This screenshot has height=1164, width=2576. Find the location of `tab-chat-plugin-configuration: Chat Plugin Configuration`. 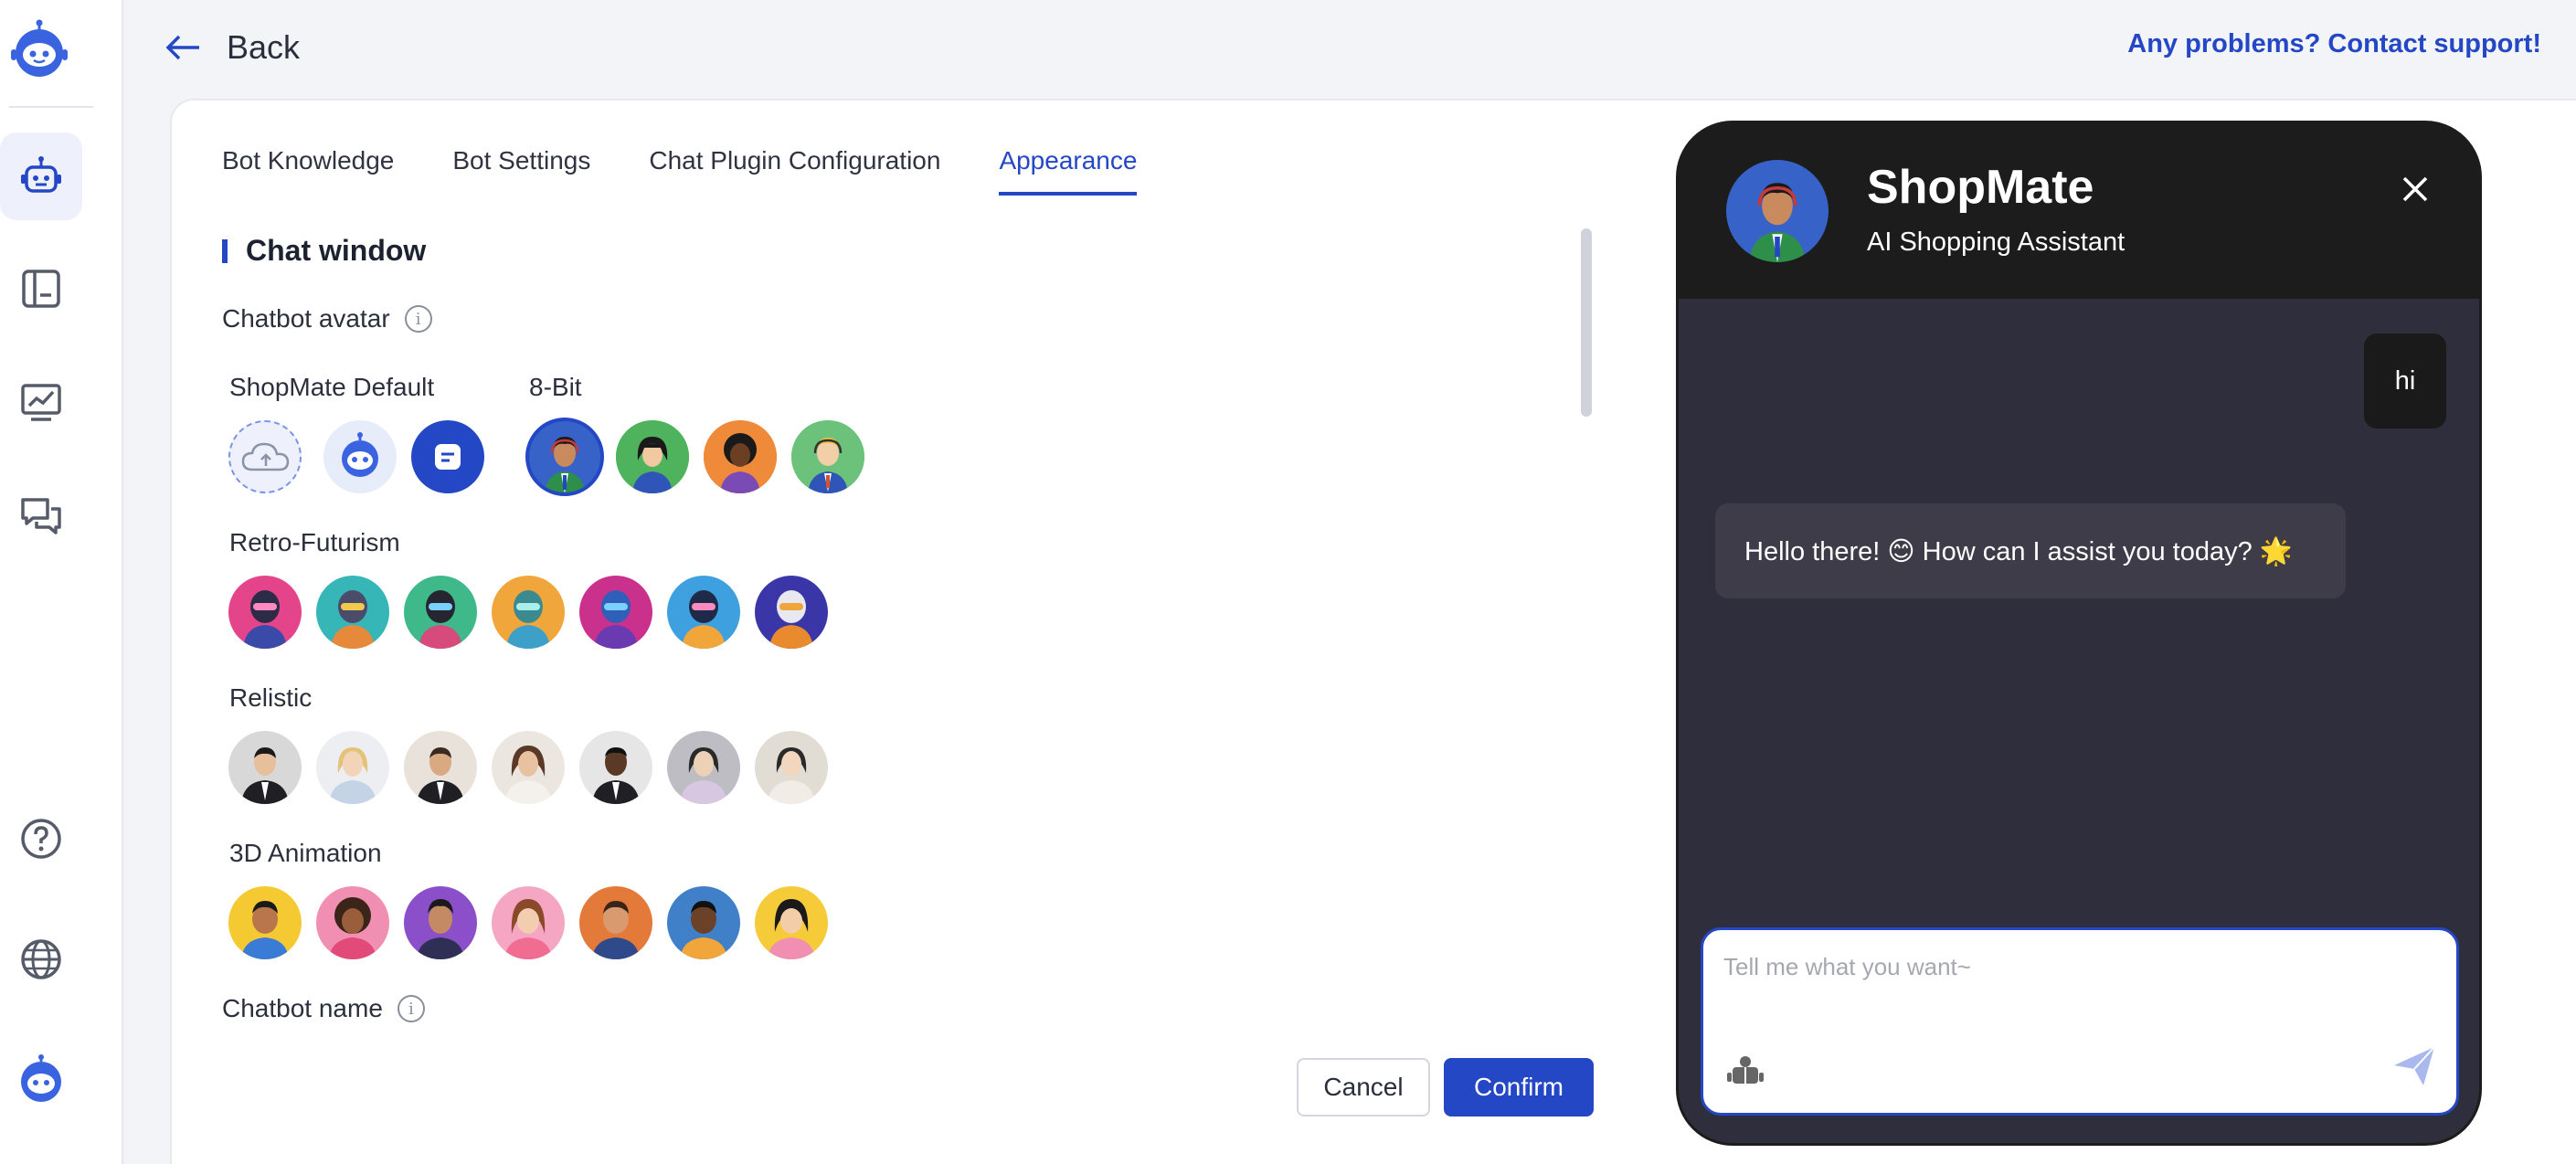

tab-chat-plugin-configuration: Chat Plugin Configuration is located at coordinates (794, 171).